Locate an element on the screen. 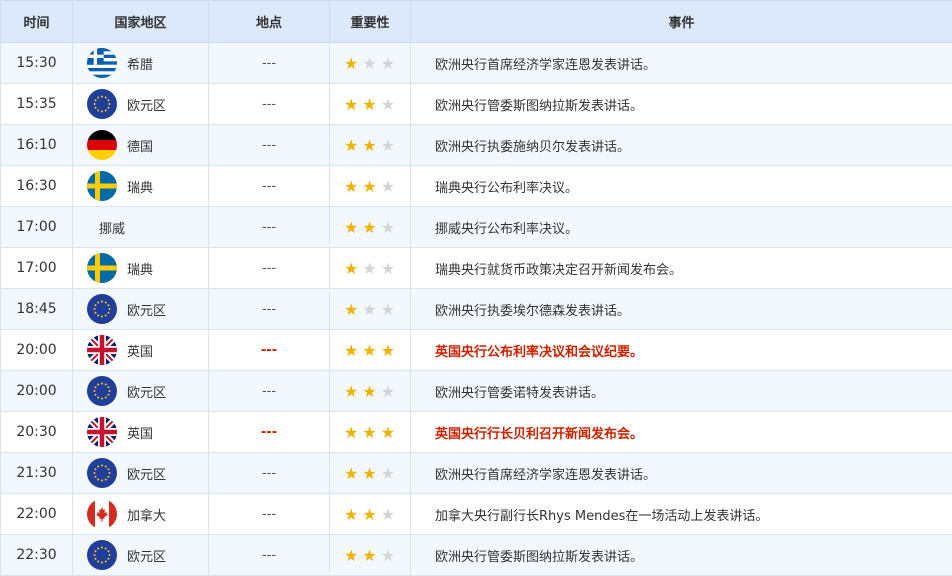  table-row: 15:35 欧元区 ---★★★欧洲央行管委斯图纳拉斯发表讲话。 is located at coordinates (476, 104).